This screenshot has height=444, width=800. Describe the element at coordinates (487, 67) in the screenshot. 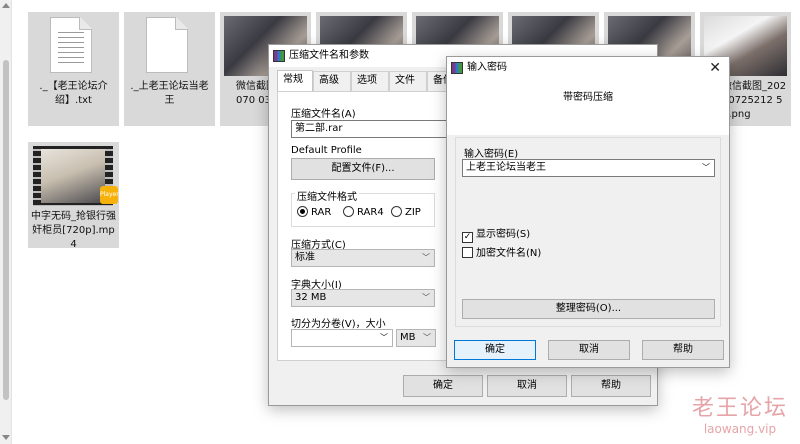

I see `dialog-title: 输入密码` at that location.